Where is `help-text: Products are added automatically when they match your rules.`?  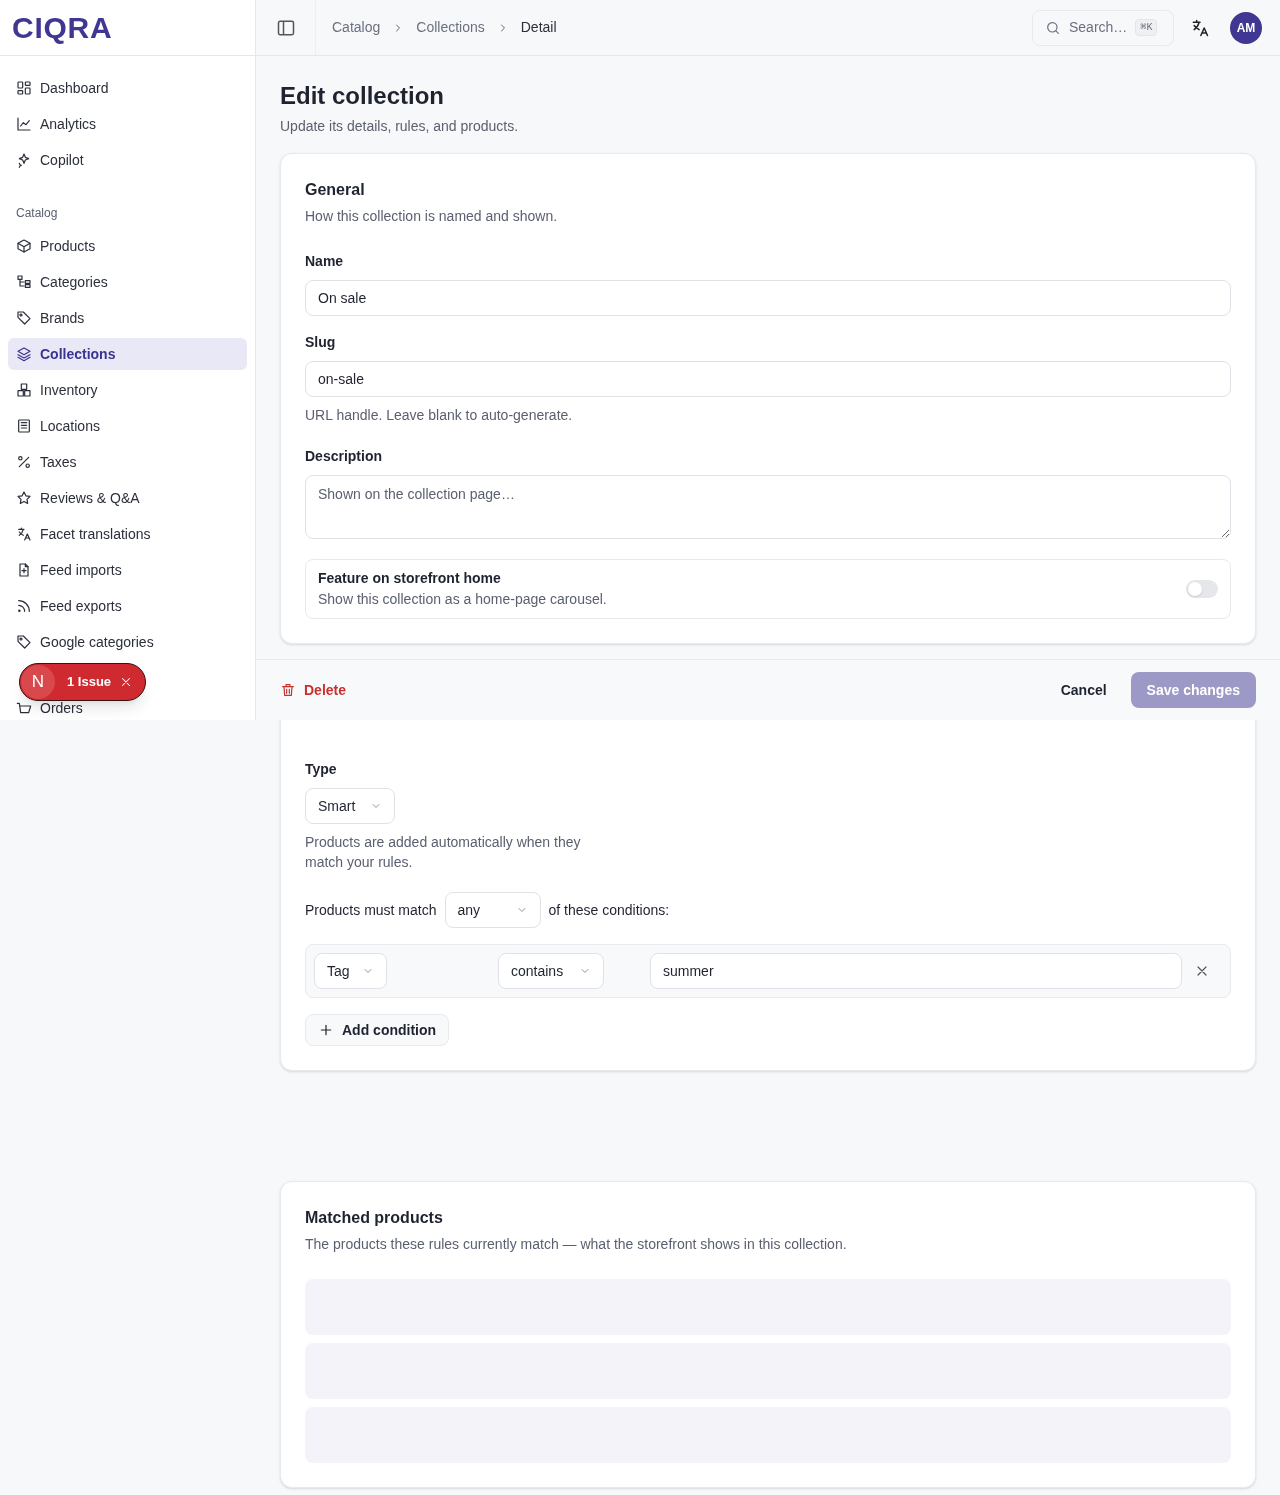 help-text: Products are added automatically when they match your rules. is located at coordinates (443, 852).